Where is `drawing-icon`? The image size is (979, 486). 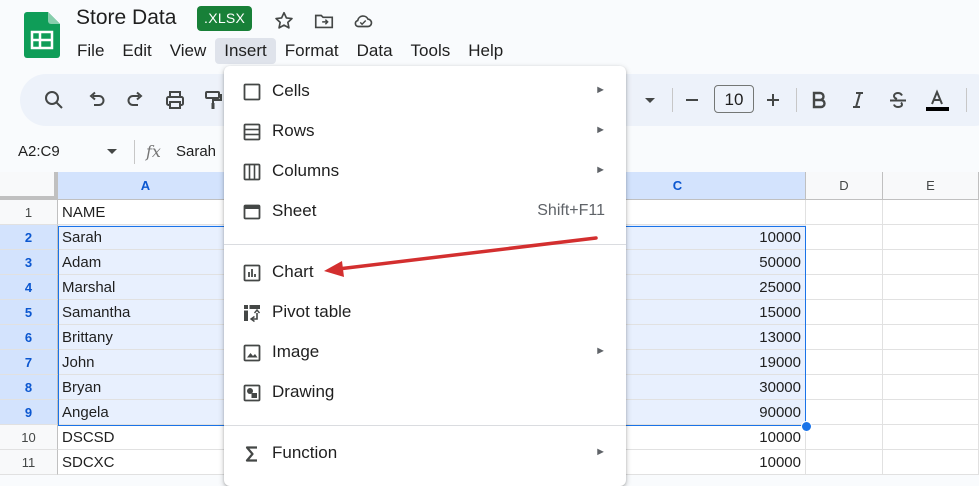
drawing-icon is located at coordinates (252, 393).